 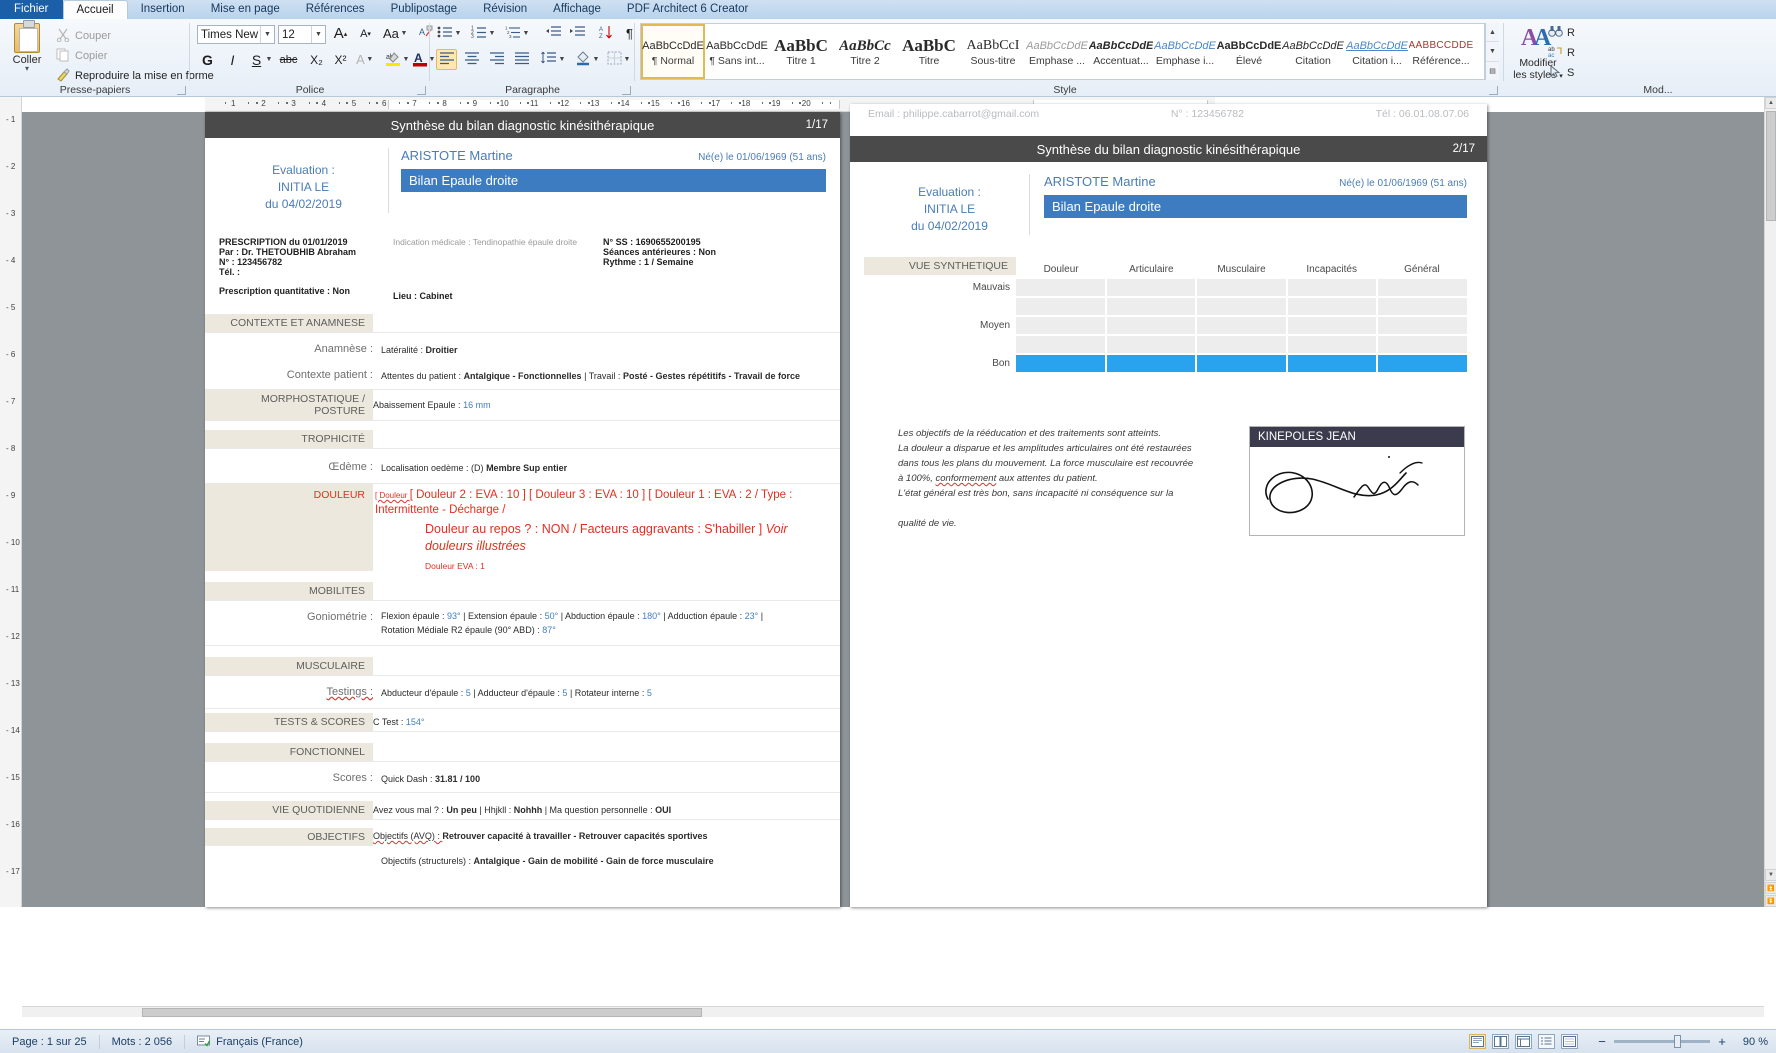 What do you see at coordinates (619, 59) in the screenshot?
I see `borders-button: ▼` at bounding box center [619, 59].